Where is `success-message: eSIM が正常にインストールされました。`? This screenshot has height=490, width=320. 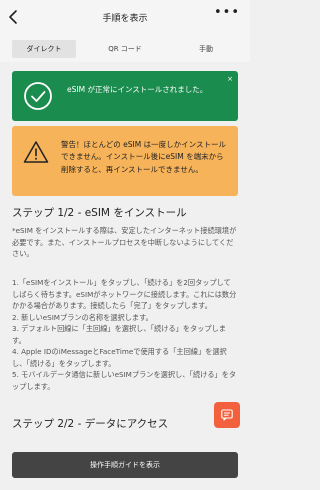
success-message: eSIM が正常にインストールされました。 is located at coordinates (137, 89).